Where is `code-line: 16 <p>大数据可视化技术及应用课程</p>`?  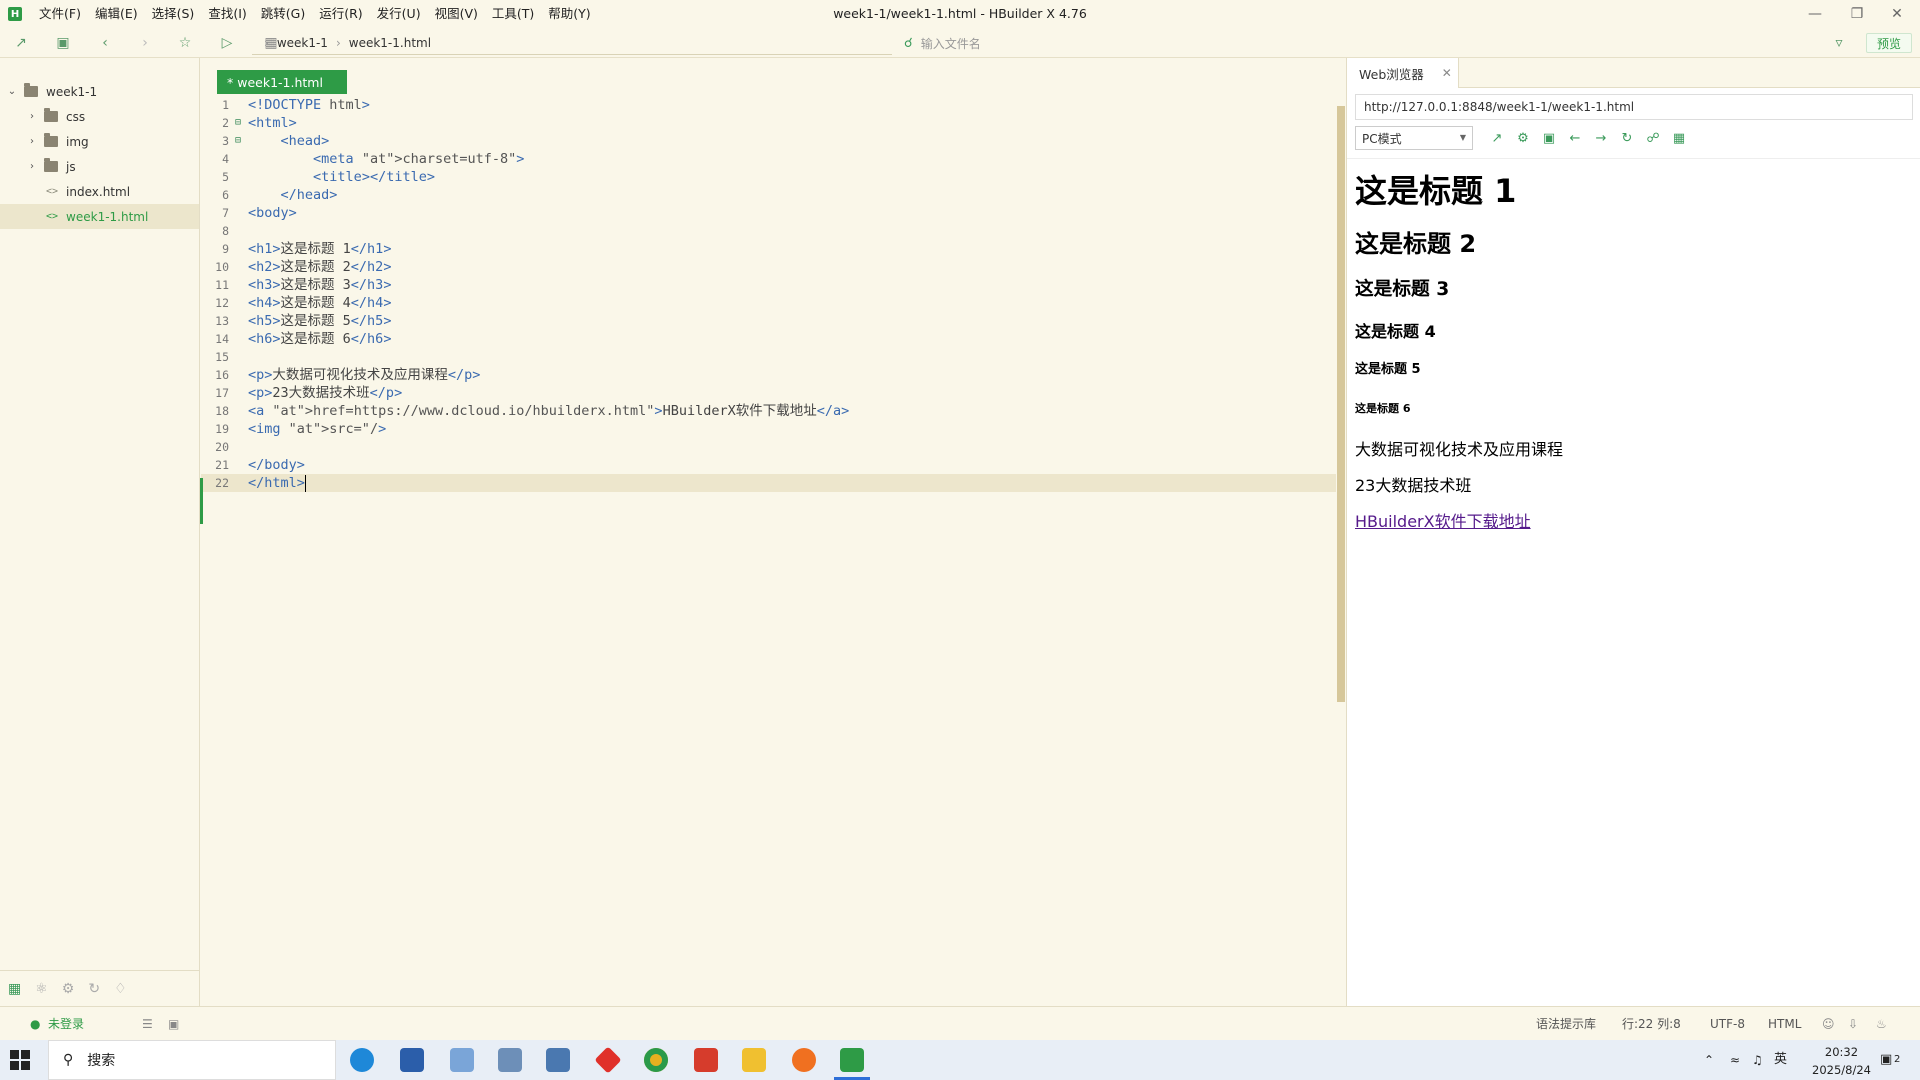 code-line: 16 <p>大数据可视化技术及应用课程</p> is located at coordinates (768, 375).